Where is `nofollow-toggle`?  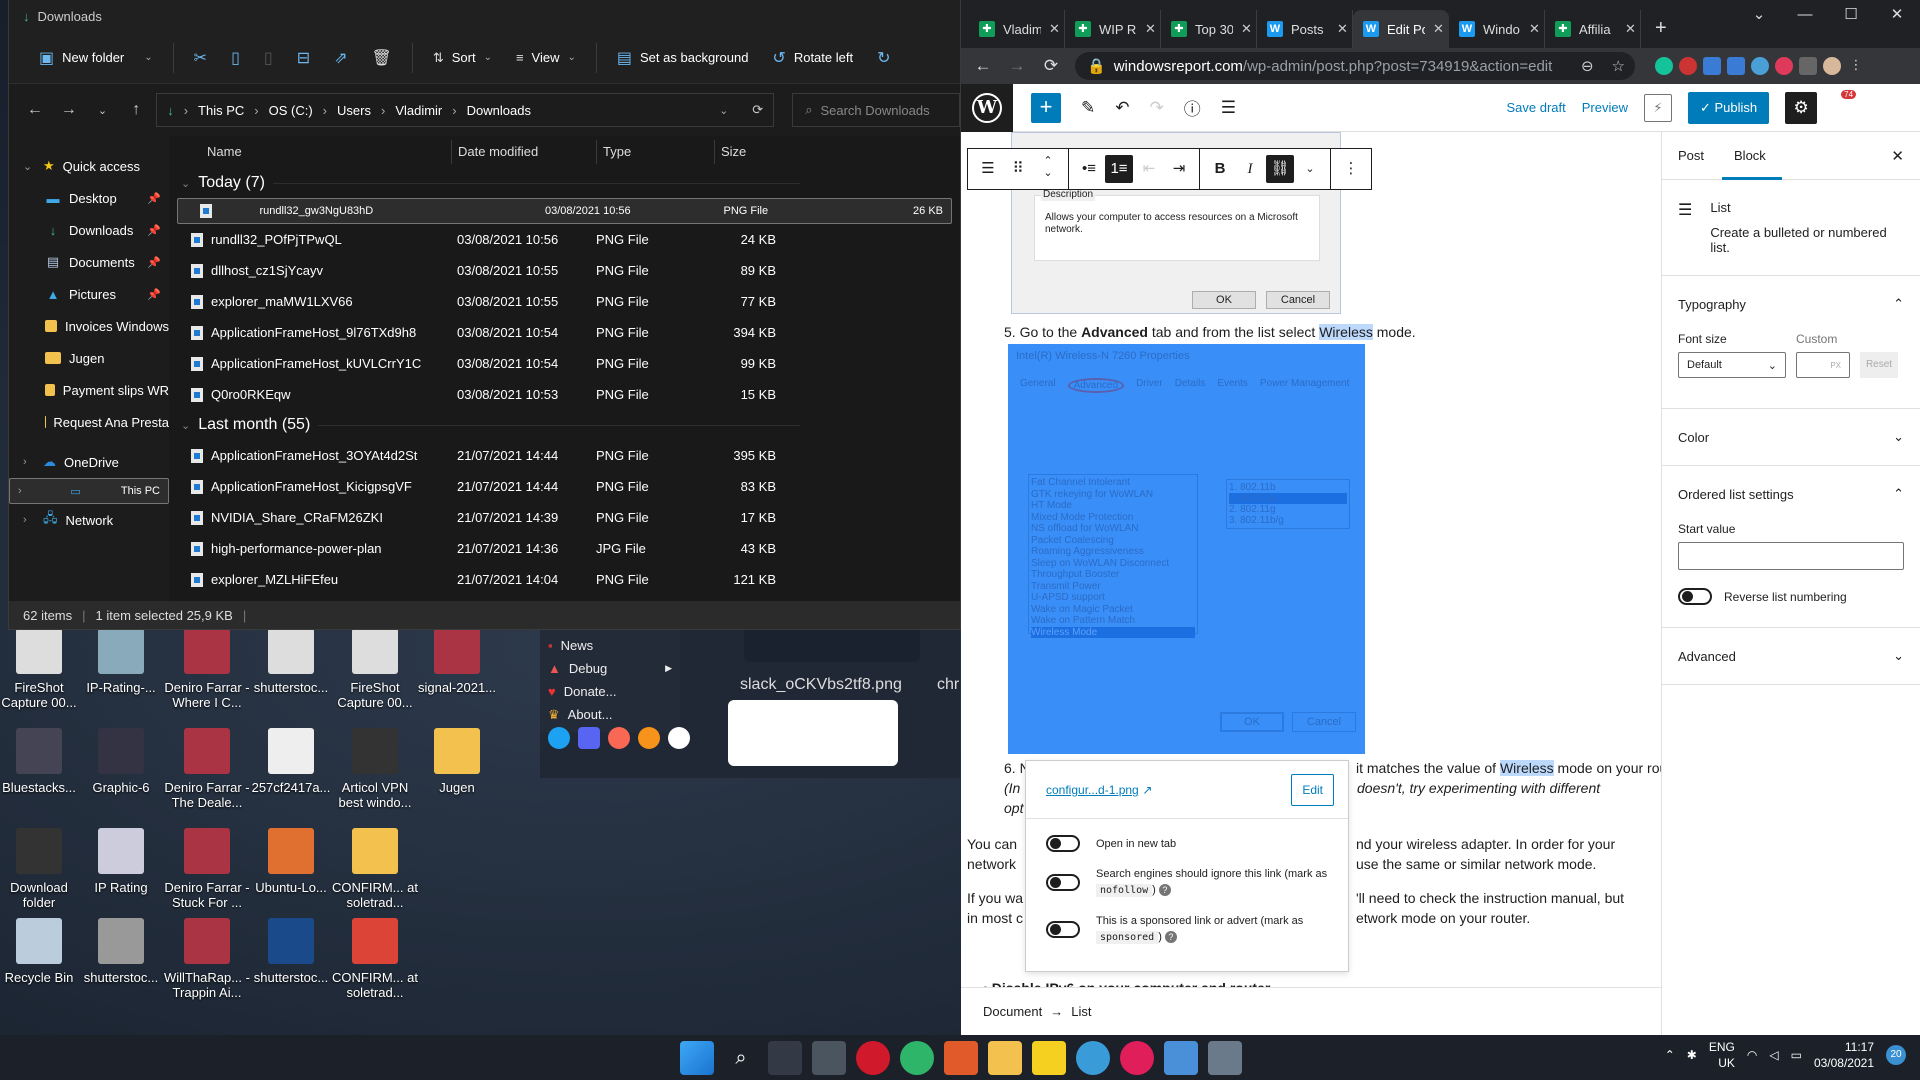
nofollow-toggle is located at coordinates (1063, 882).